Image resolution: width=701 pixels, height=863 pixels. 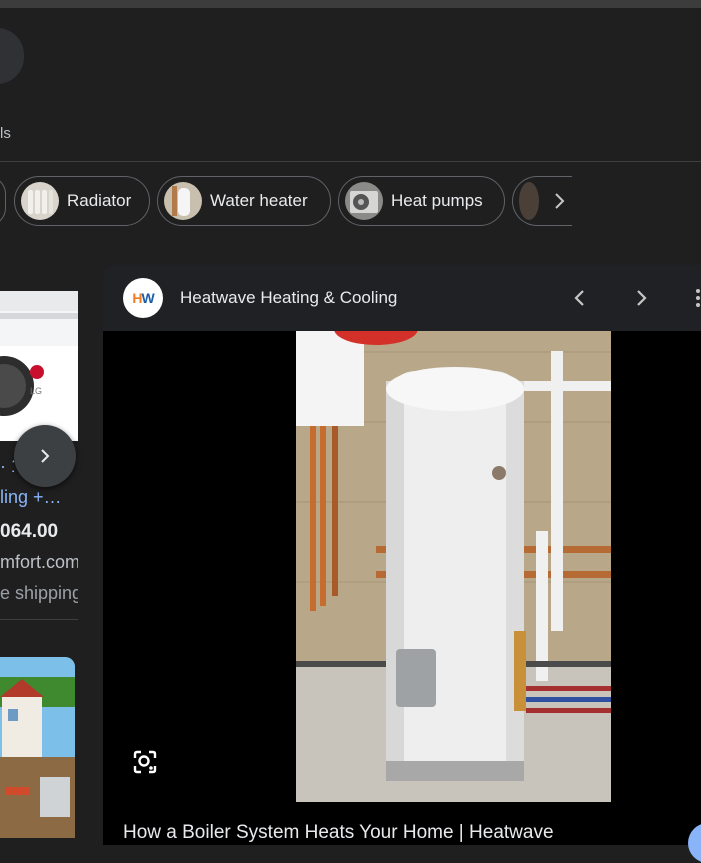 I want to click on chip-label: Radiator, so click(x=99, y=200).